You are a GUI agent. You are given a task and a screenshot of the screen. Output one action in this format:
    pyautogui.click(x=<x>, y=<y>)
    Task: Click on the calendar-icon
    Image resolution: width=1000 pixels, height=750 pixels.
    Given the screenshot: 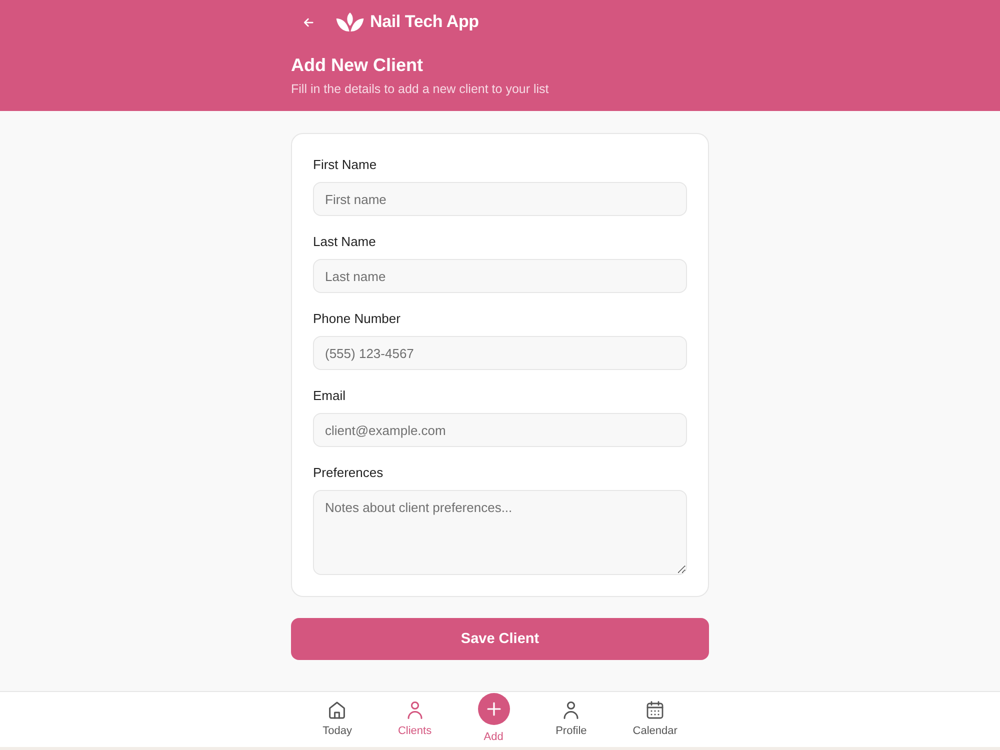 What is the action you would take?
    pyautogui.click(x=655, y=710)
    